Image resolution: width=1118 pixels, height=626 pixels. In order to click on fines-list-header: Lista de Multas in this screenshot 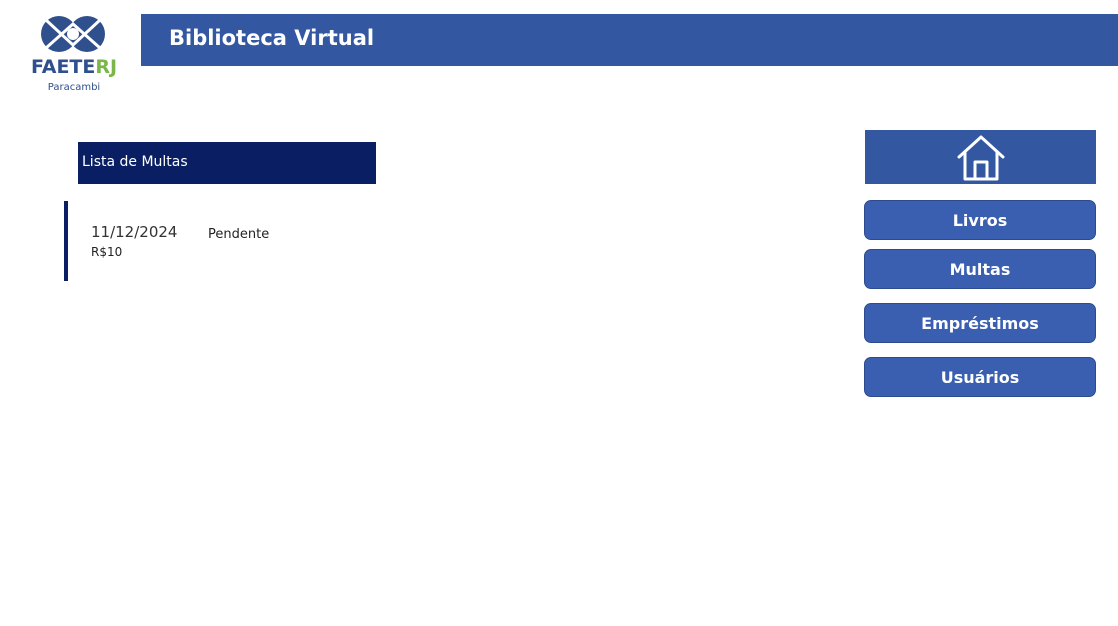, I will do `click(227, 163)`.